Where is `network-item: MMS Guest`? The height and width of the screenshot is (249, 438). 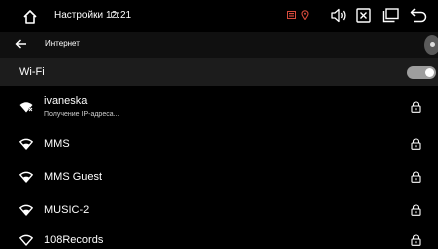 network-item: MMS Guest is located at coordinates (219, 177).